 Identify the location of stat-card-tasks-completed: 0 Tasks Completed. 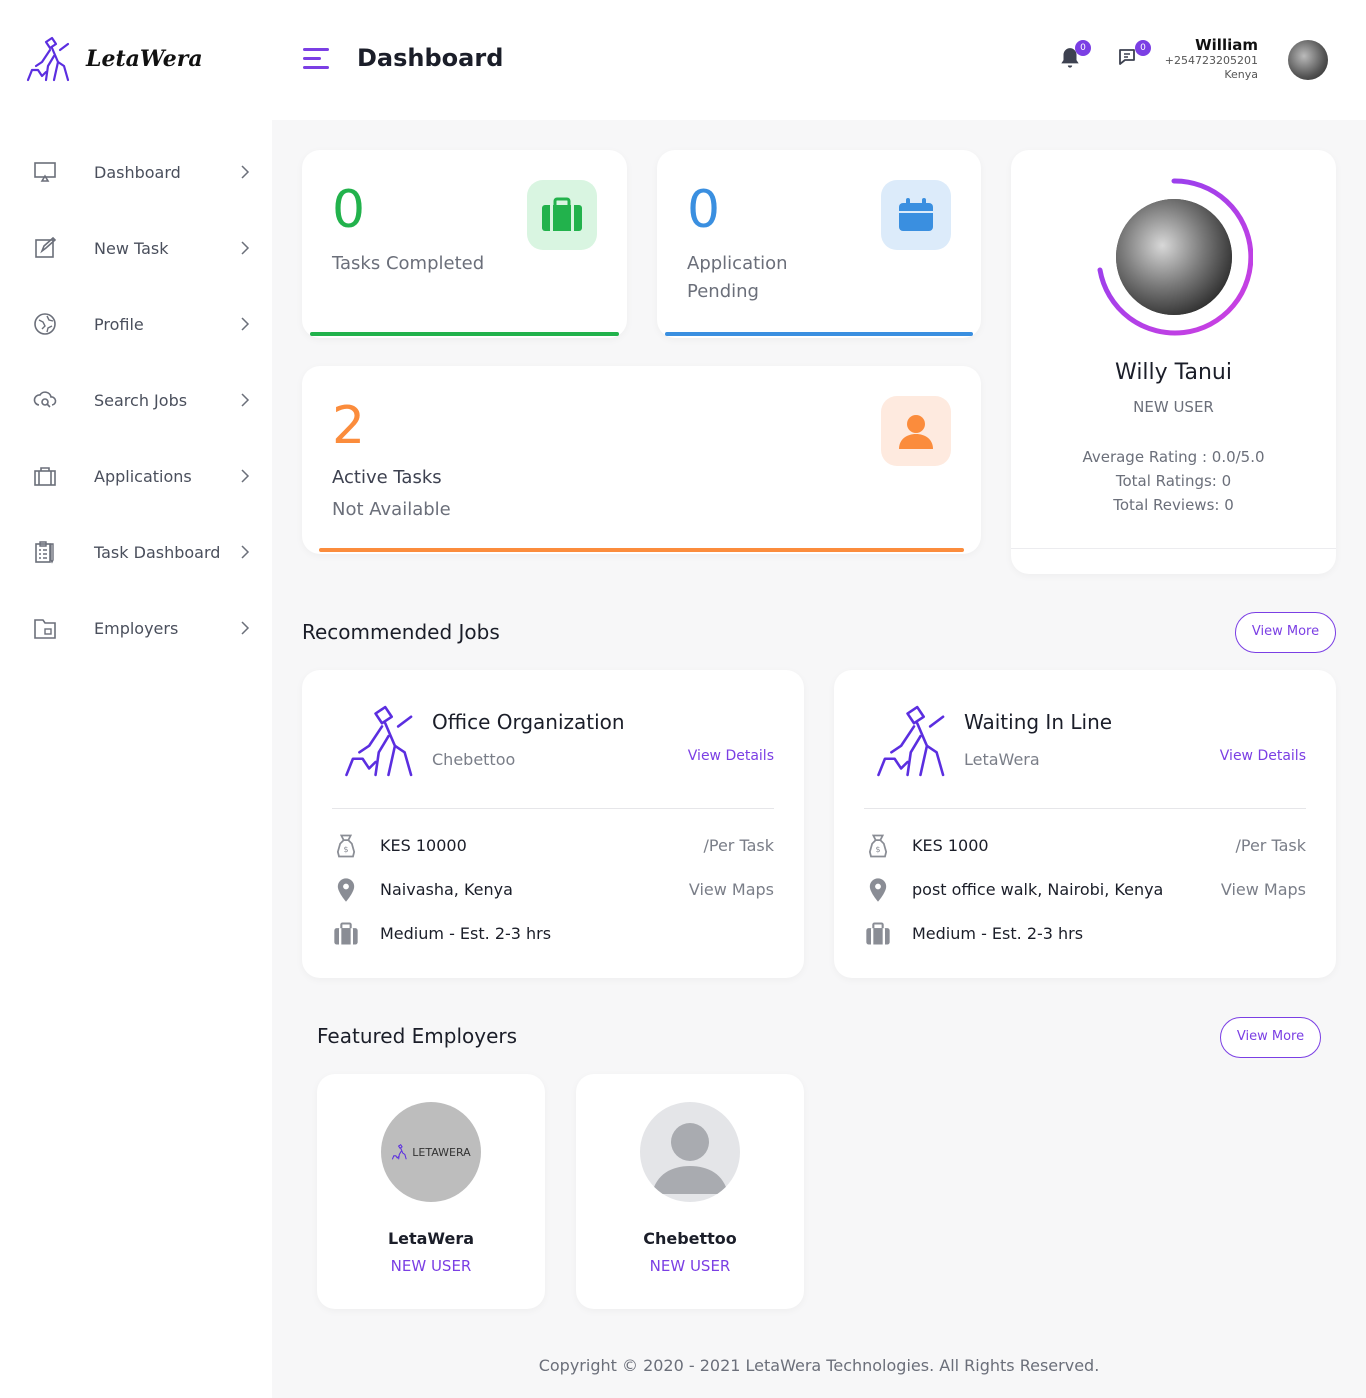
(464, 244).